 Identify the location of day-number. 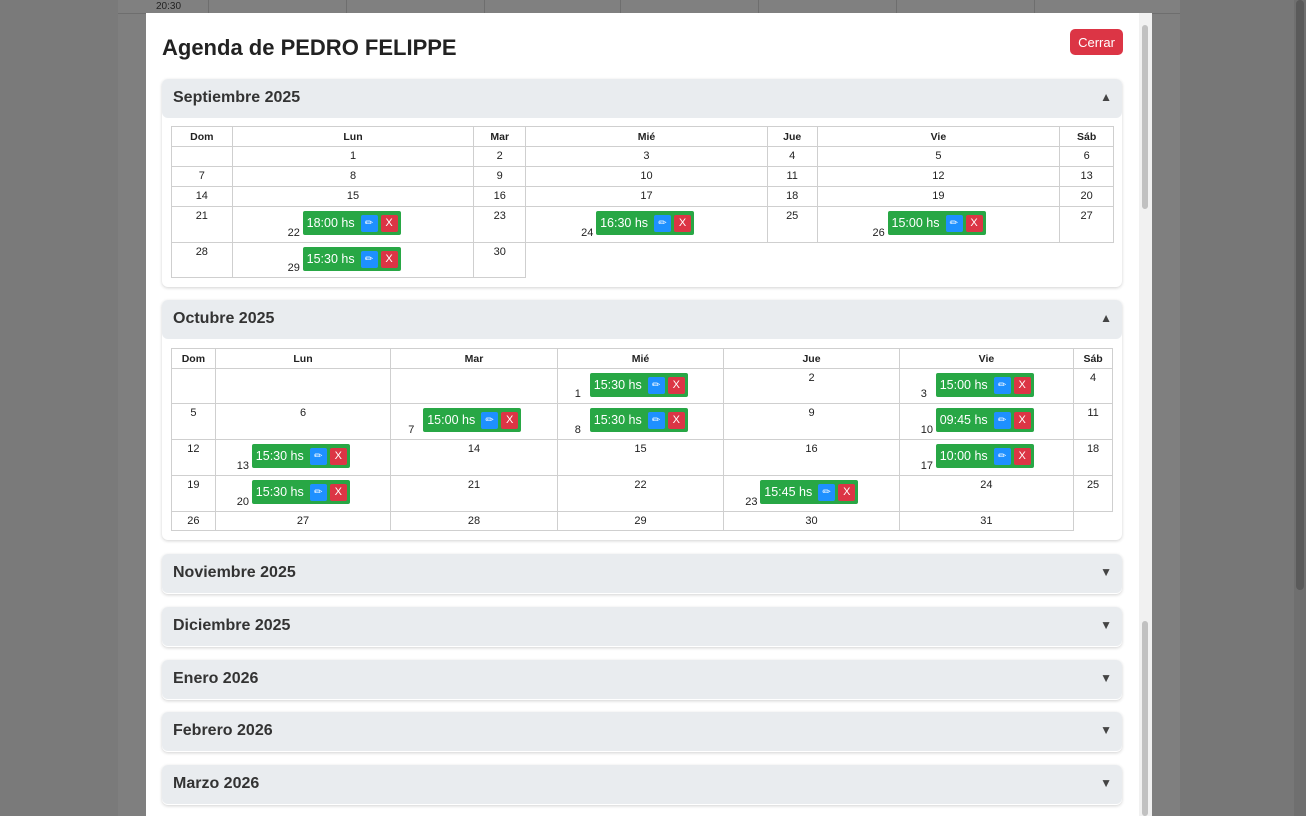
(193, 370).